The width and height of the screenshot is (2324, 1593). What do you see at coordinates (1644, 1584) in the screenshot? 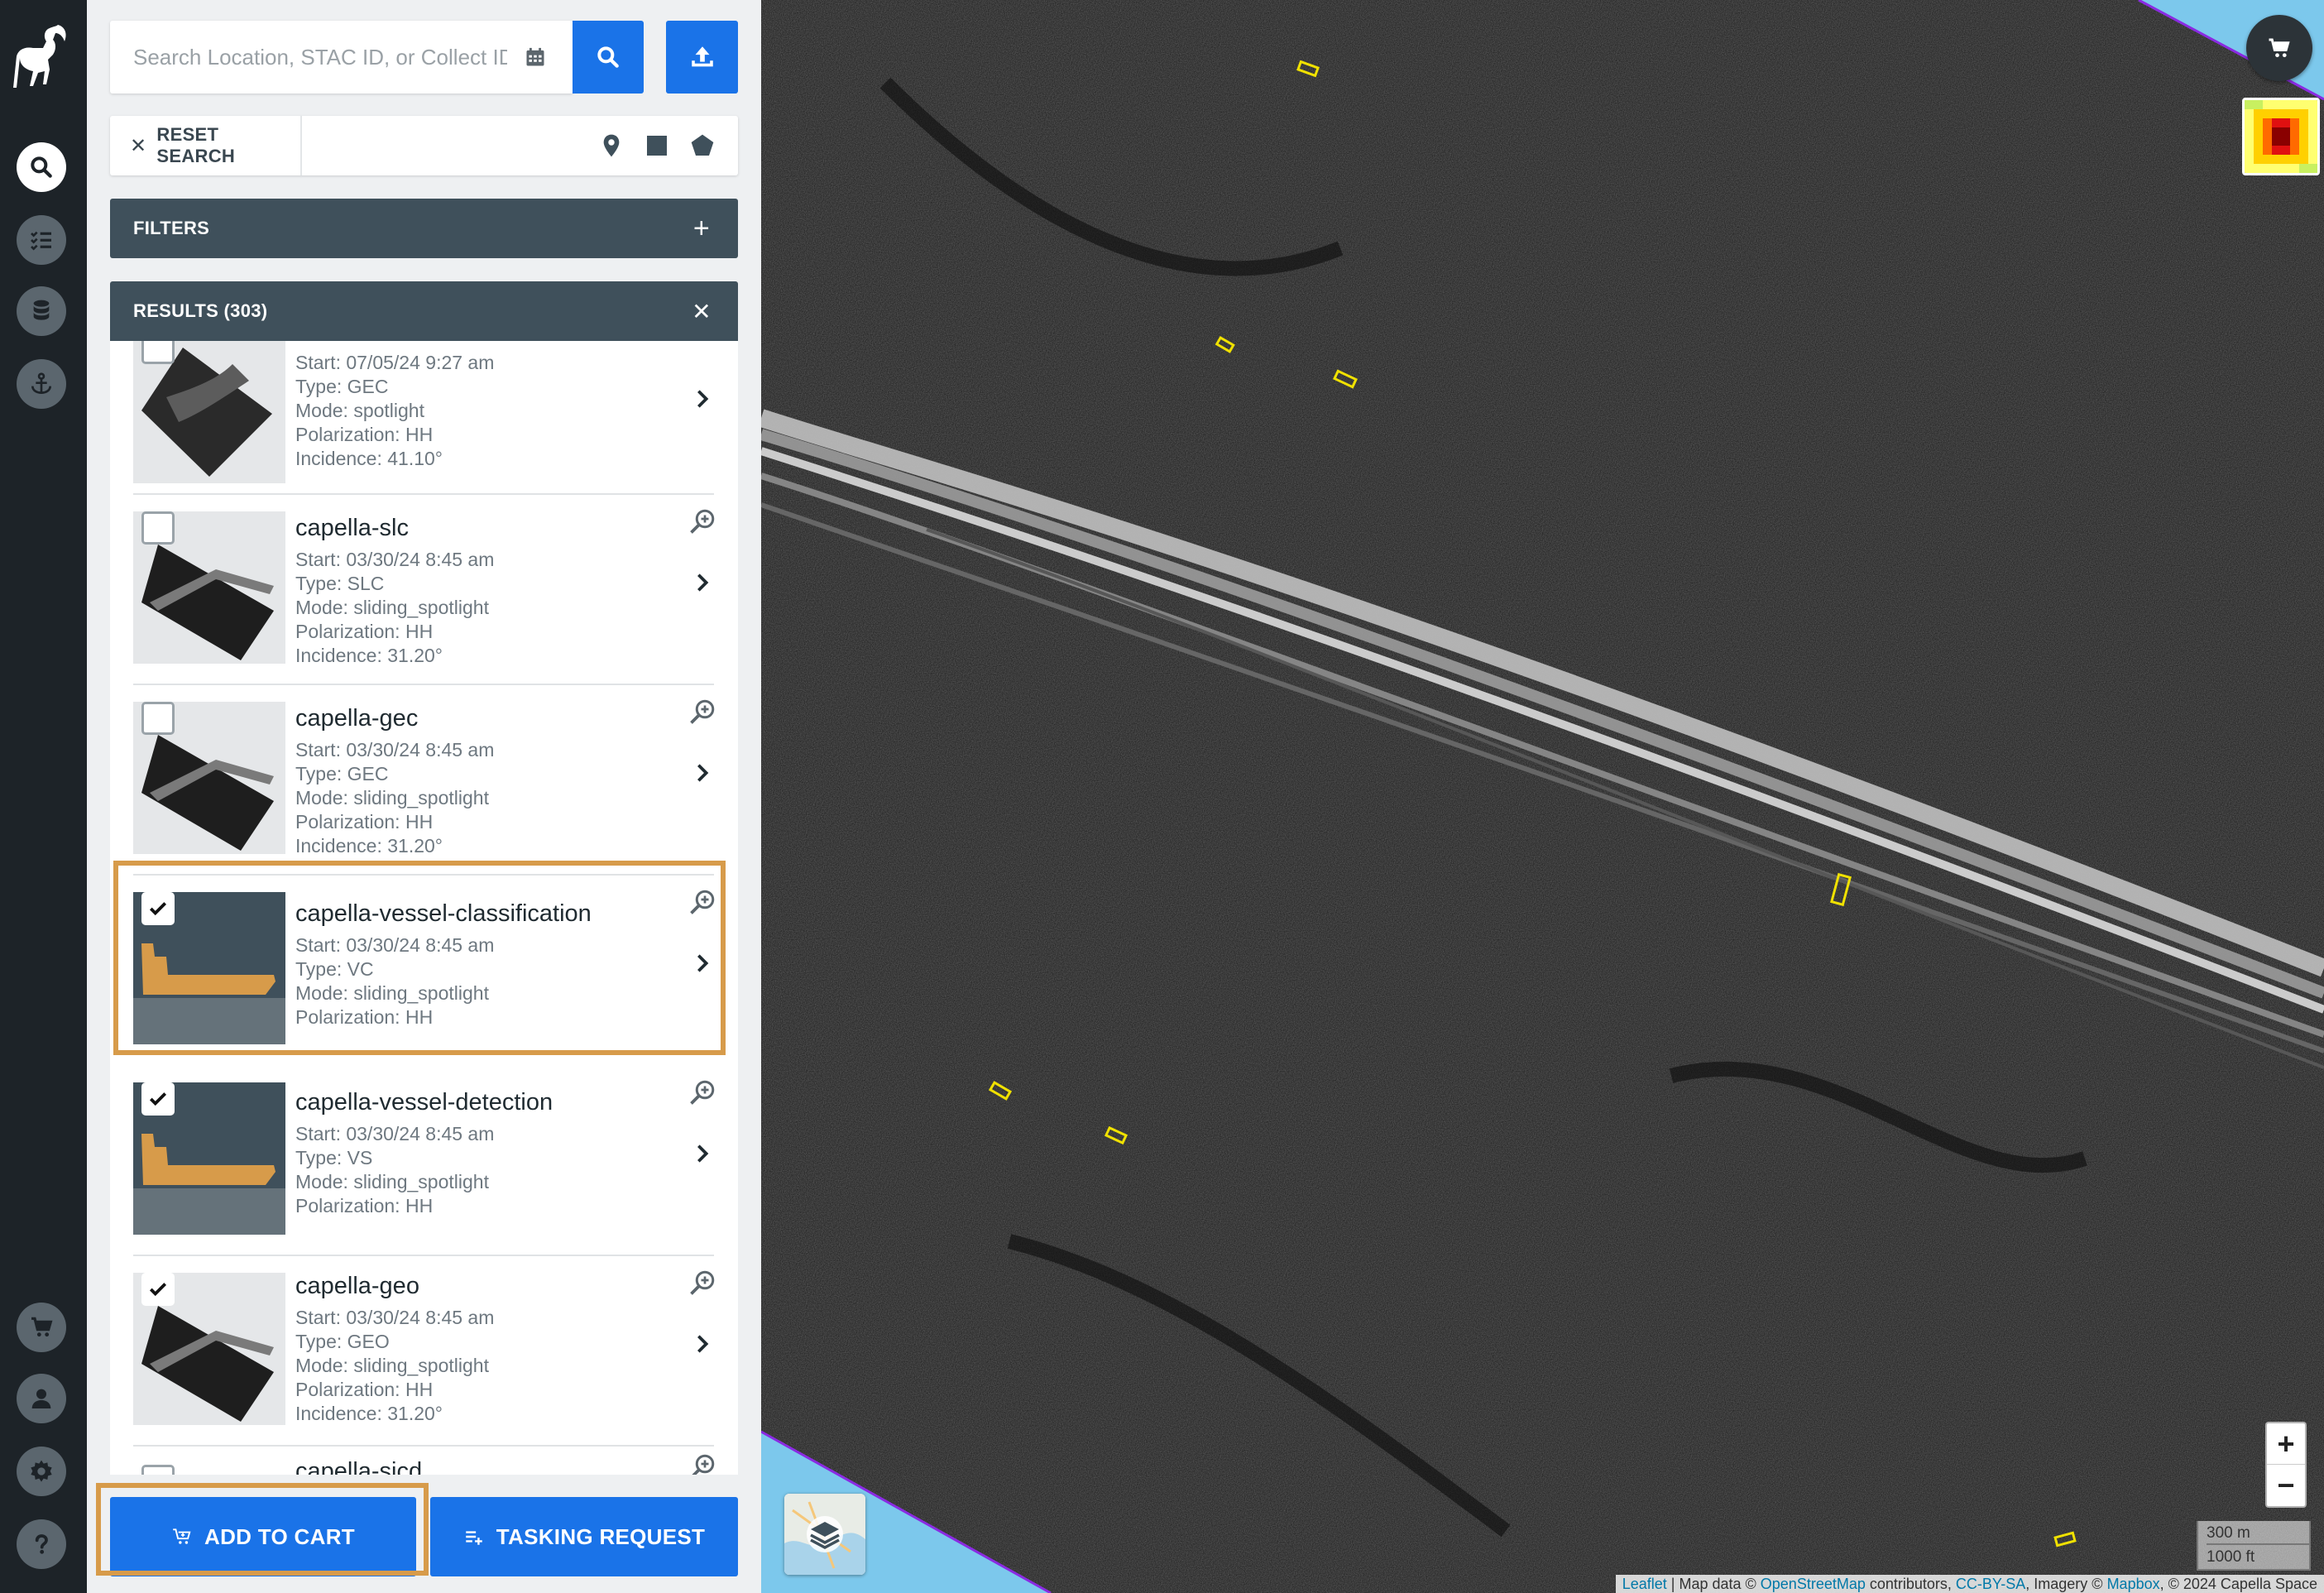
I see `leaflet-link: Leaflet` at bounding box center [1644, 1584].